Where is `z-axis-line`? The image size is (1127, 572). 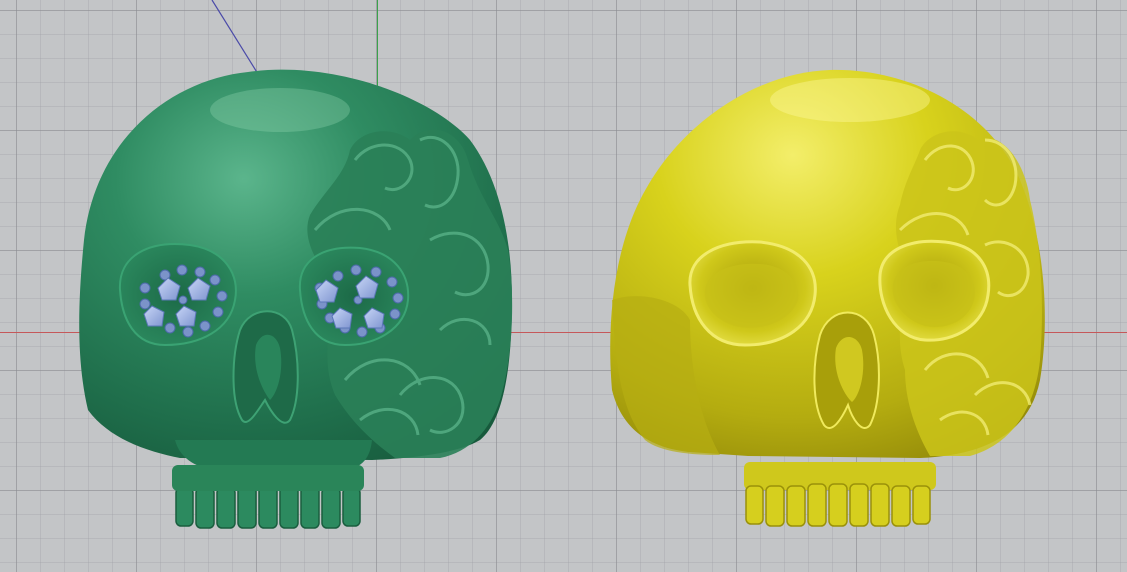 z-axis-line is located at coordinates (235, 37).